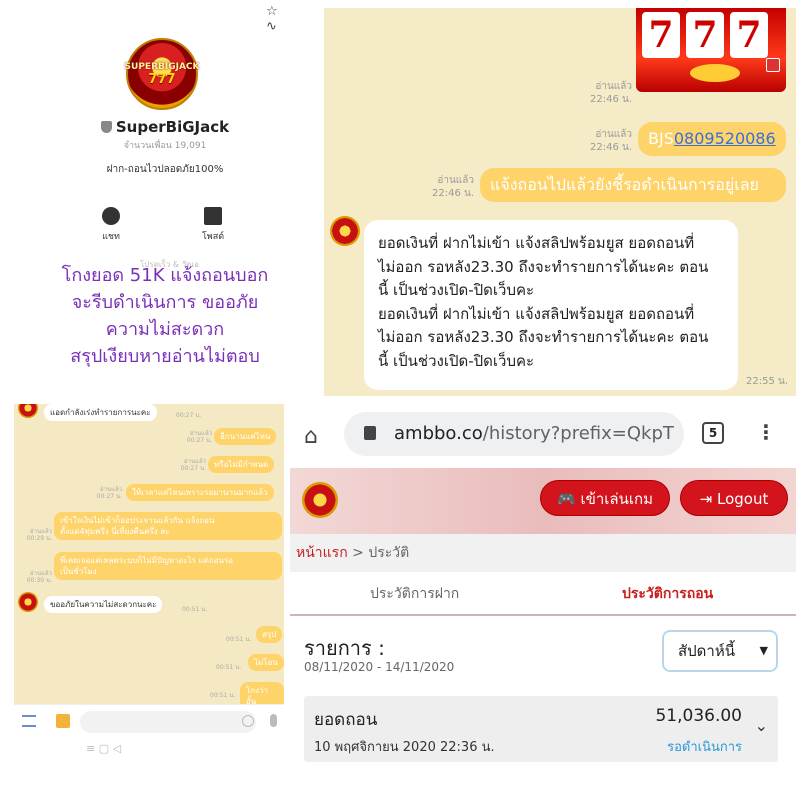 This screenshot has width=800, height=800. What do you see at coordinates (725, 138) in the screenshot?
I see `phone-link: 0809520086` at bounding box center [725, 138].